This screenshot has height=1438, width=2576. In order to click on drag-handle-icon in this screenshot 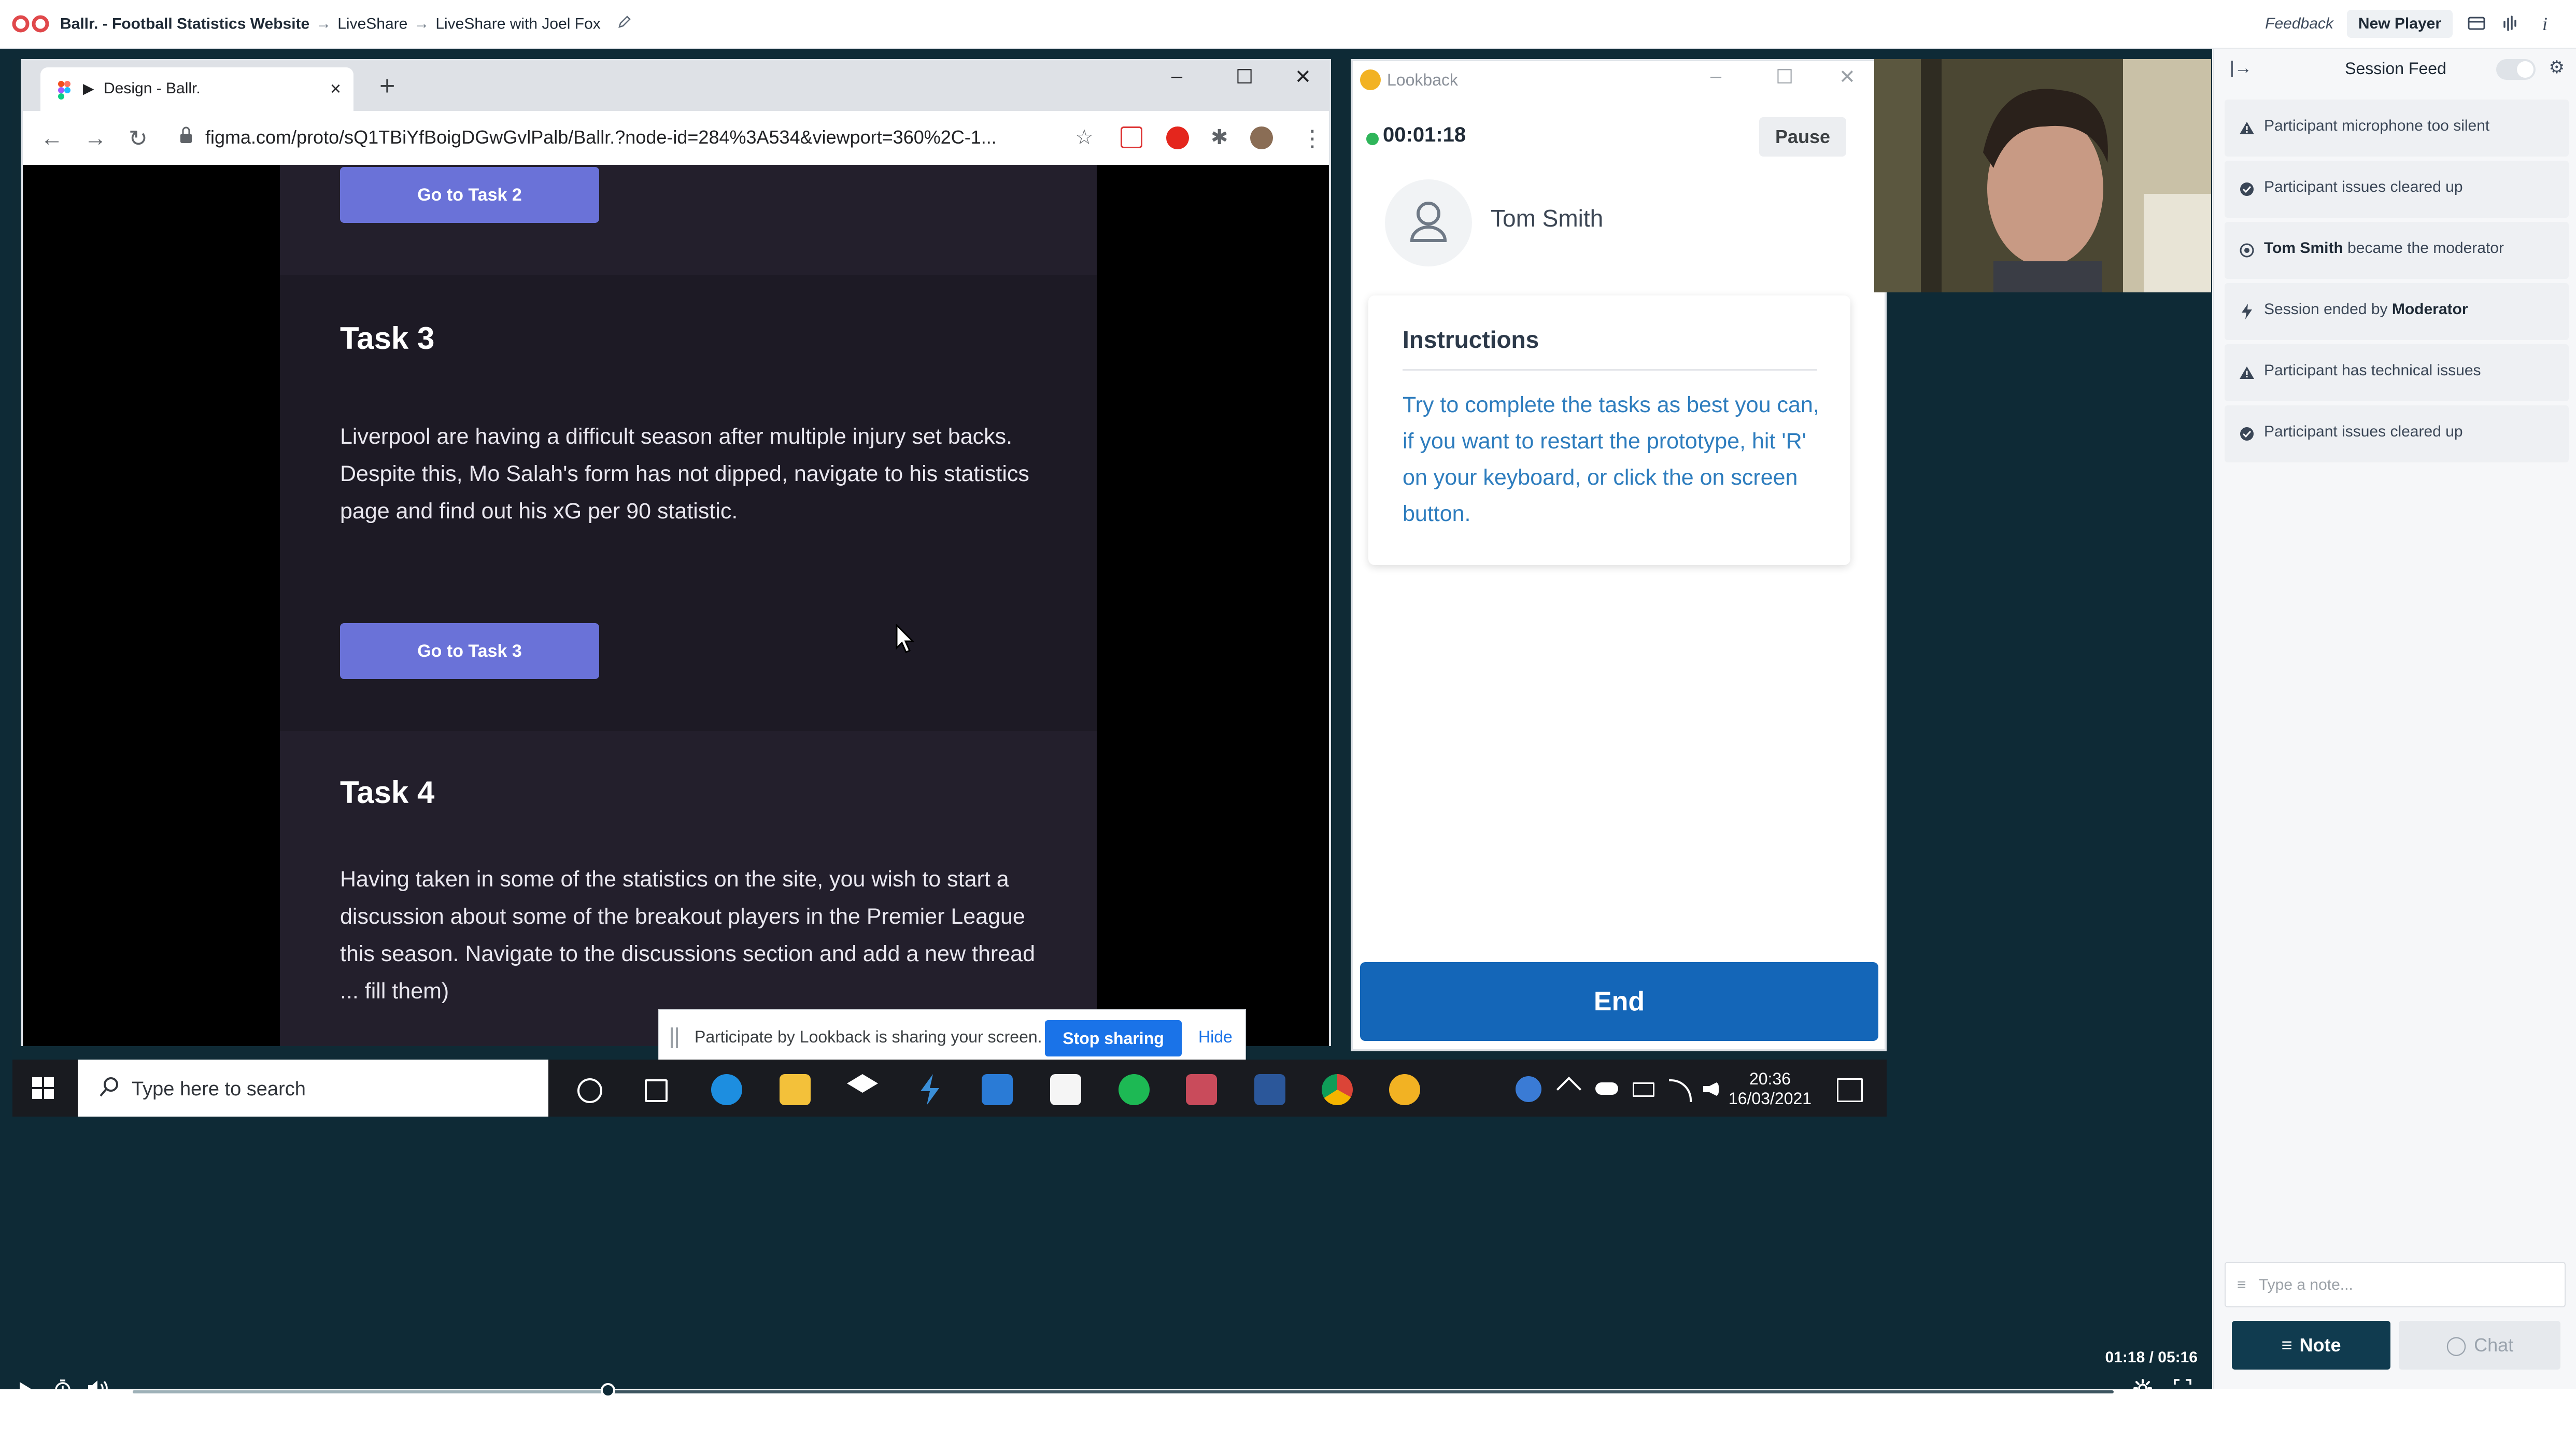, I will do `click(674, 1037)`.